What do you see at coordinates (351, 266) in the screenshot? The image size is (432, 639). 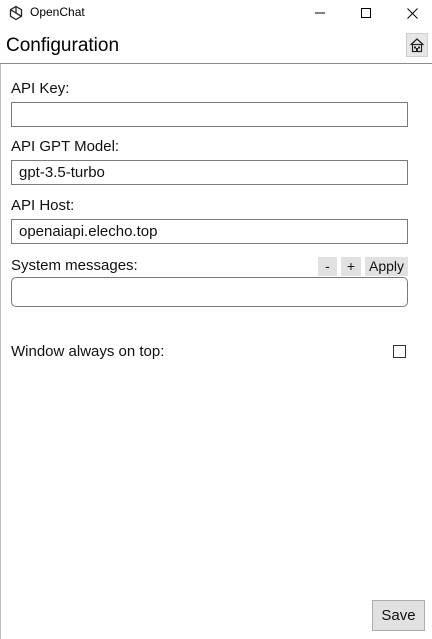 I see `add-message-button: +` at bounding box center [351, 266].